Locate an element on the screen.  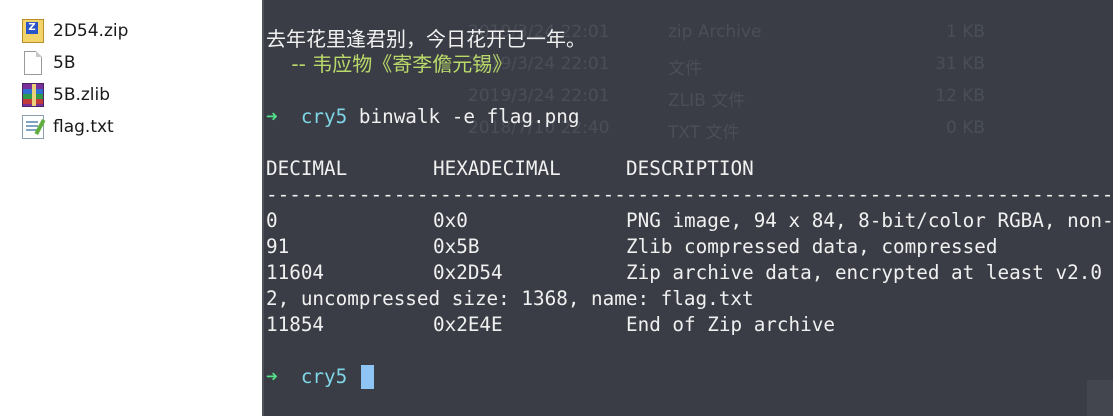
motd-poem-line: 去年花里逢君别，今日花开已一年。 is located at coordinates (426, 39).